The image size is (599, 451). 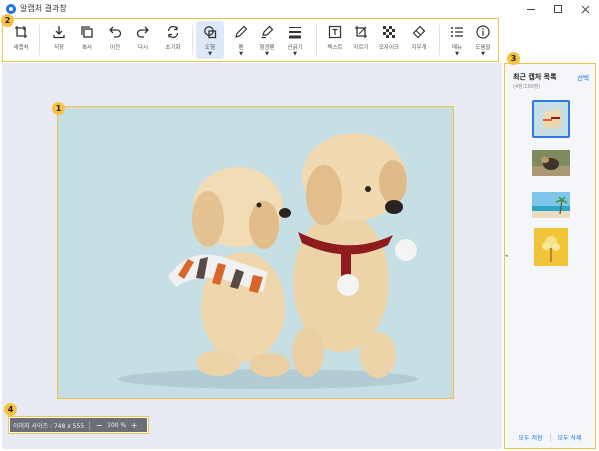 What do you see at coordinates (335, 32) in the screenshot?
I see `text-icon` at bounding box center [335, 32].